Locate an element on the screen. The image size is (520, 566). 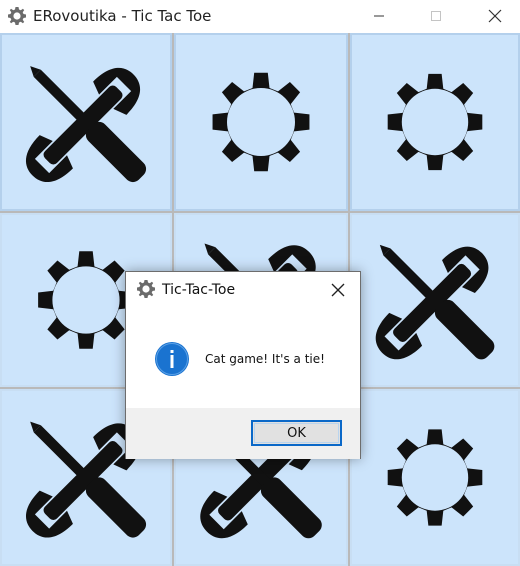
window-title-bar: ERovoutika - Tic Tac Toe is located at coordinates (260, 16).